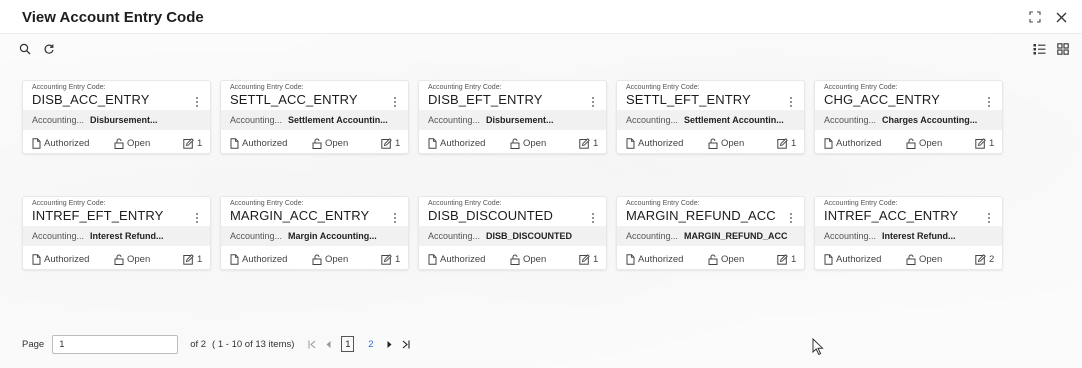 The width and height of the screenshot is (1082, 368). What do you see at coordinates (1039, 49) in the screenshot?
I see `list-view-icon` at bounding box center [1039, 49].